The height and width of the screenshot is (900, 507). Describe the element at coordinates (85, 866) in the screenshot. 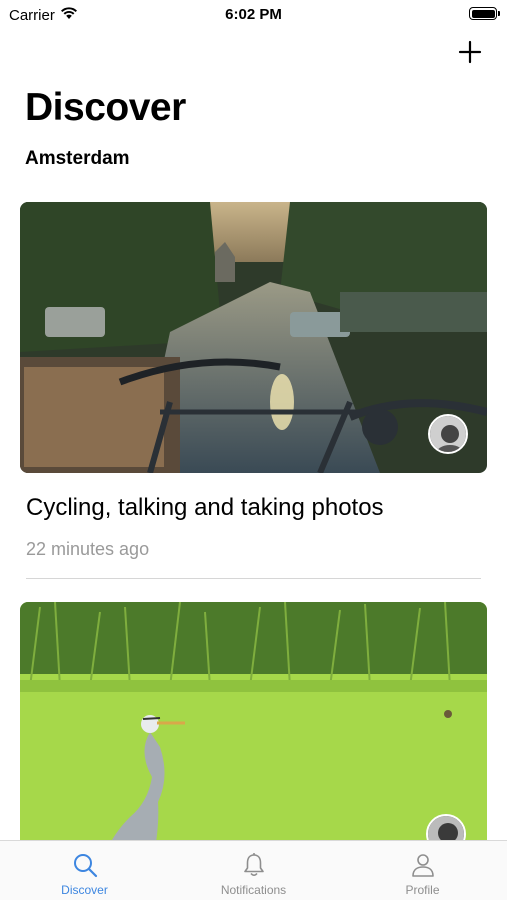

I see `search-icon` at that location.